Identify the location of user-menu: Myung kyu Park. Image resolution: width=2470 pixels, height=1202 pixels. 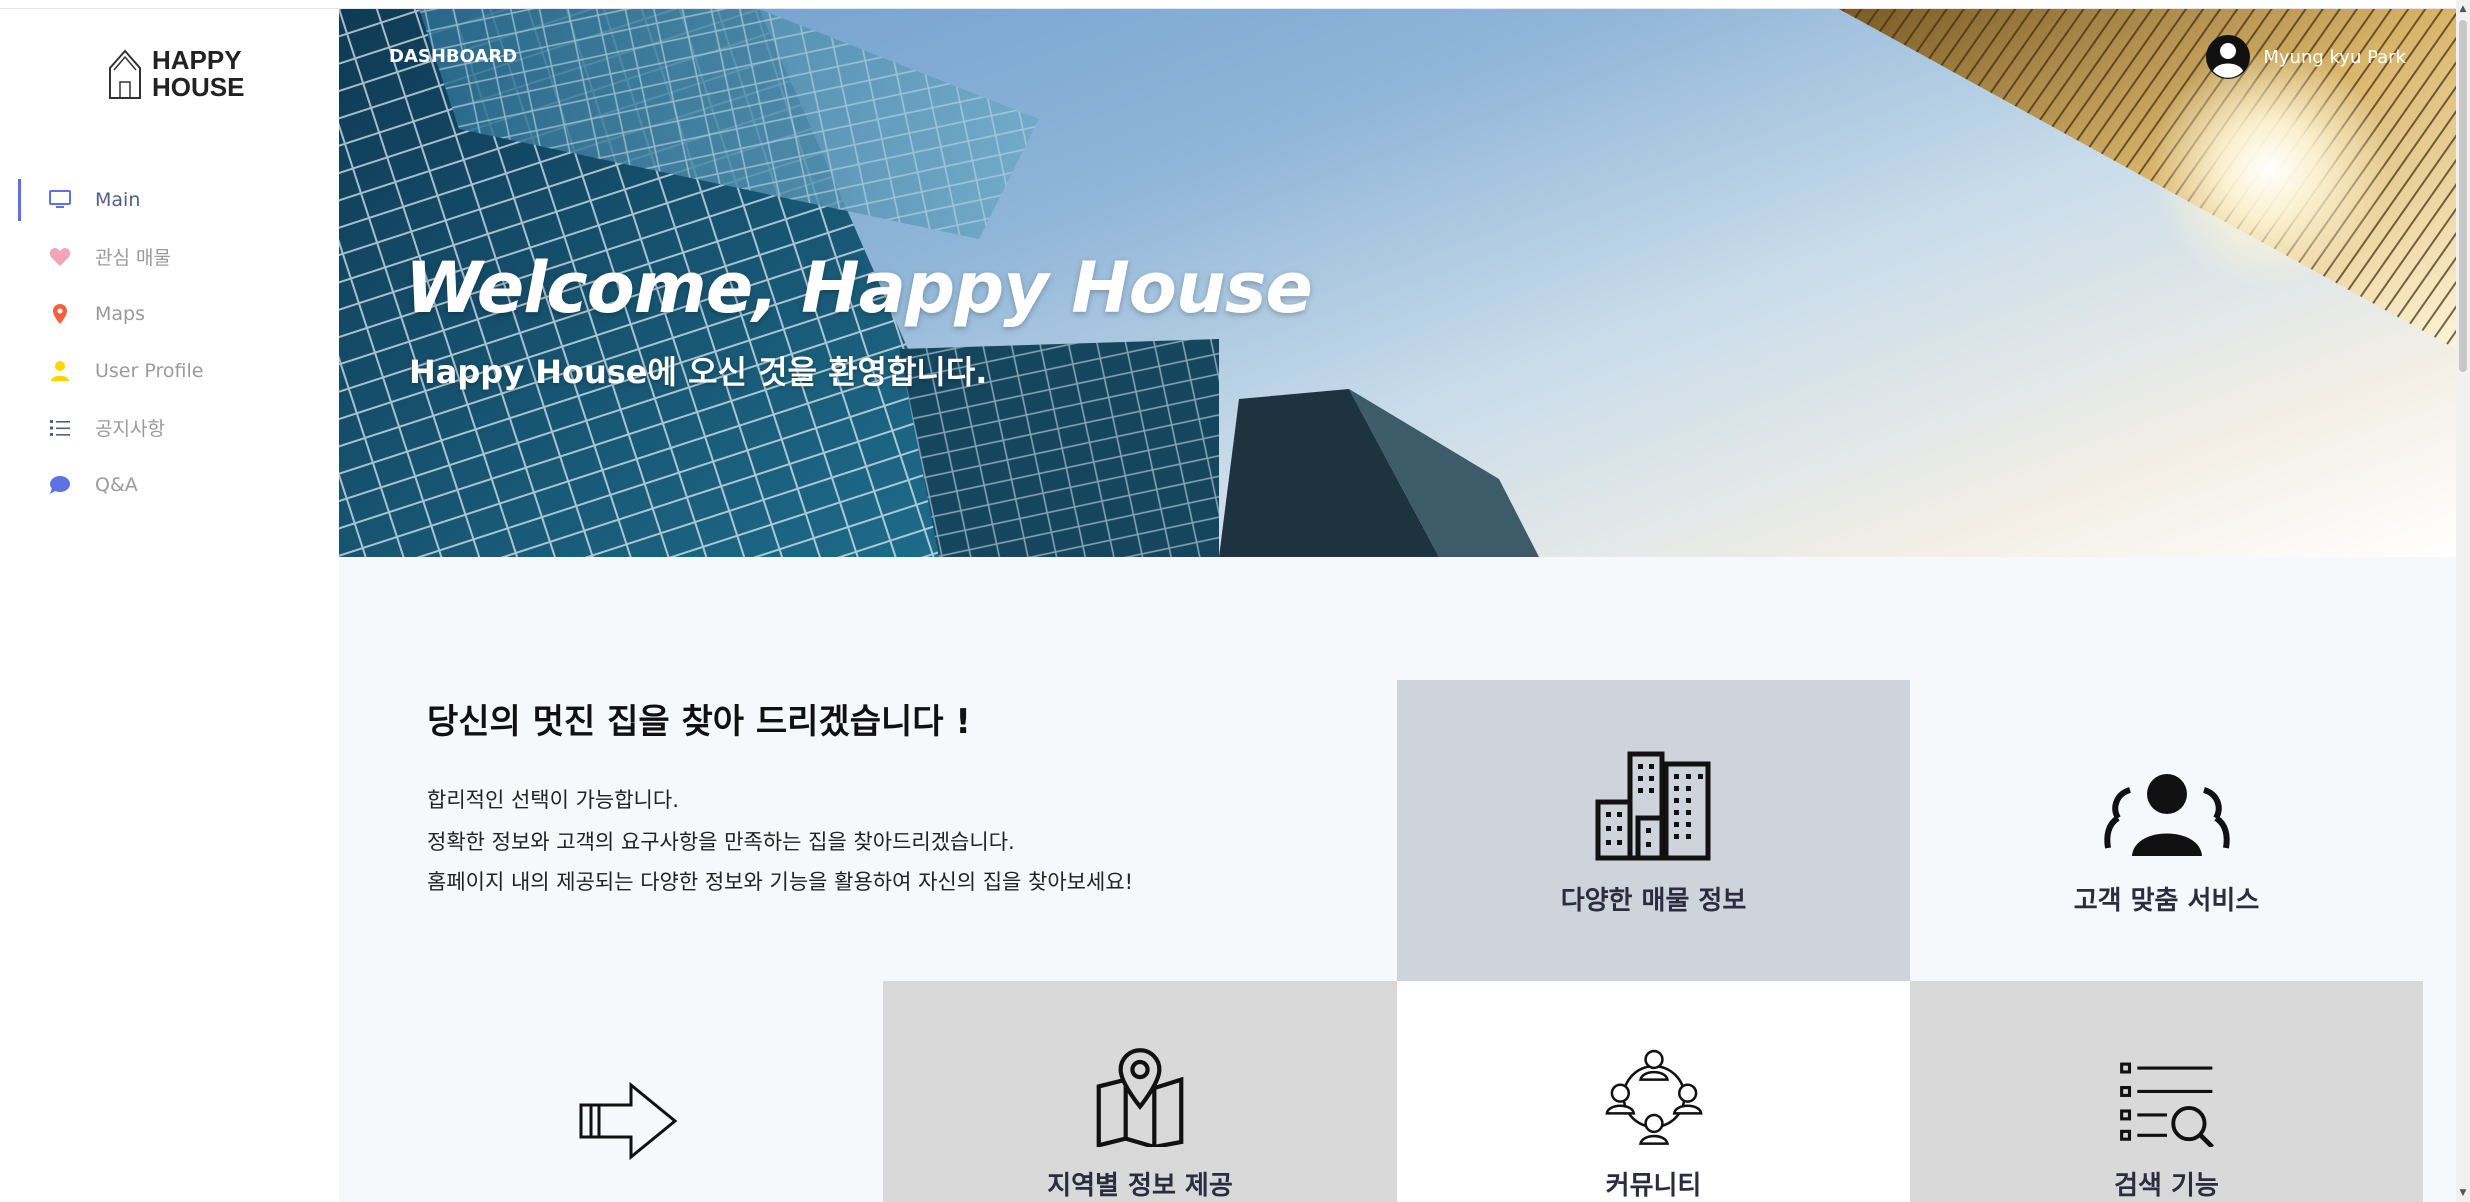
(2305, 57).